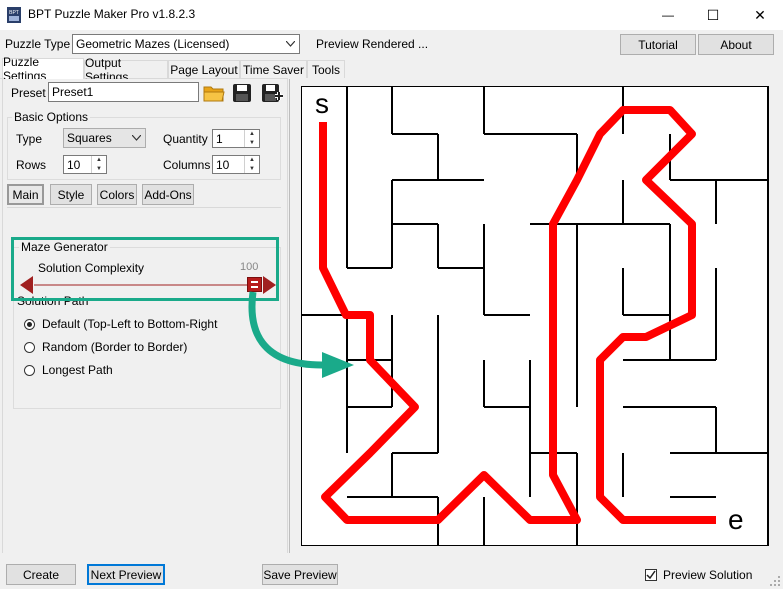 The width and height of the screenshot is (783, 589). Describe the element at coordinates (760, 15) in the screenshot. I see `close-button: ✕` at that location.